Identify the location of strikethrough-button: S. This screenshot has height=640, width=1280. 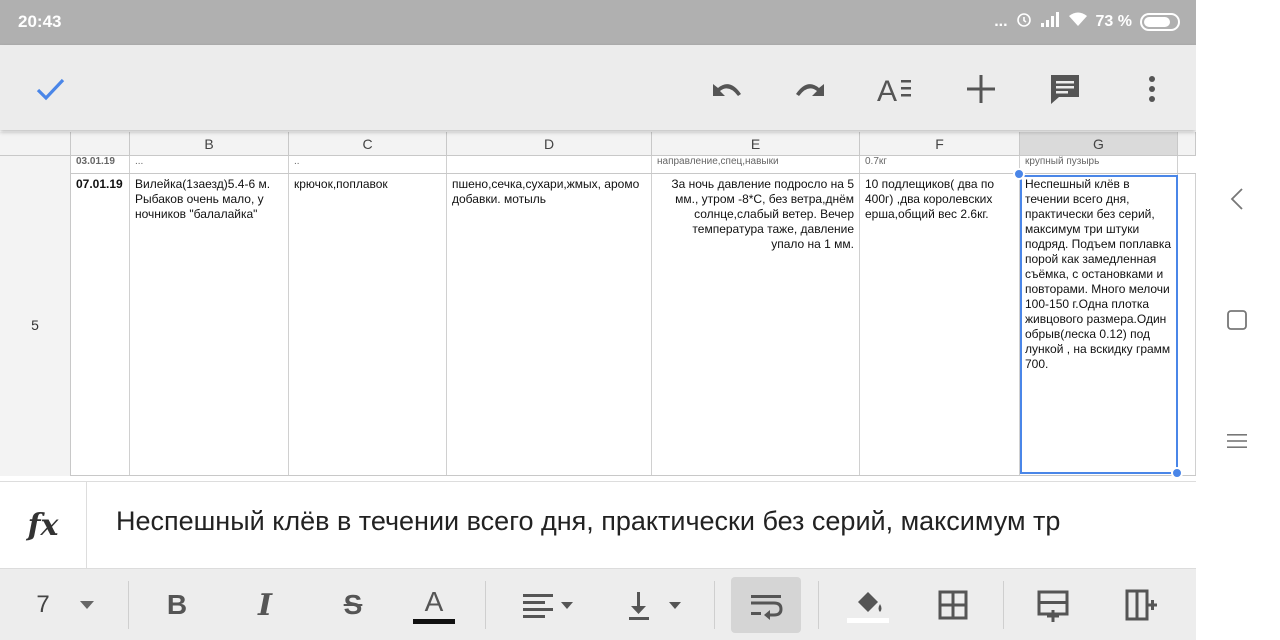
(353, 605).